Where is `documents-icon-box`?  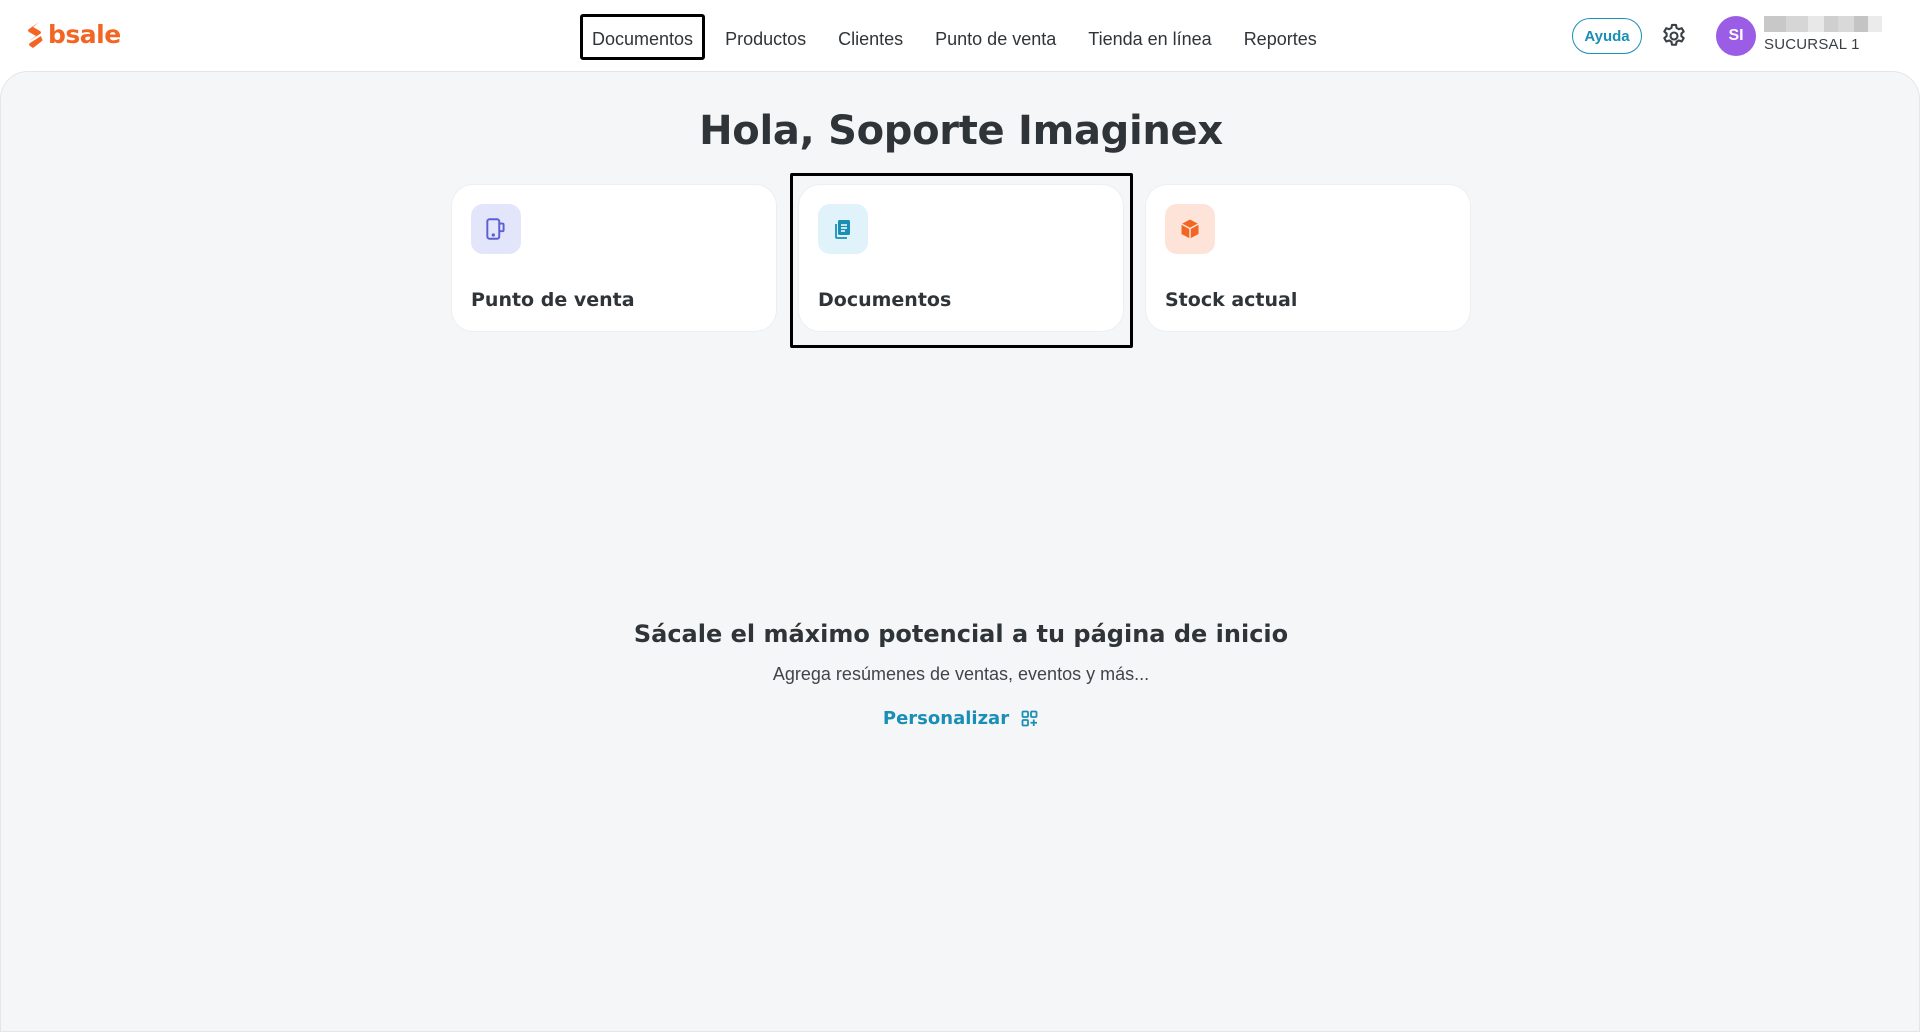 documents-icon-box is located at coordinates (843, 229).